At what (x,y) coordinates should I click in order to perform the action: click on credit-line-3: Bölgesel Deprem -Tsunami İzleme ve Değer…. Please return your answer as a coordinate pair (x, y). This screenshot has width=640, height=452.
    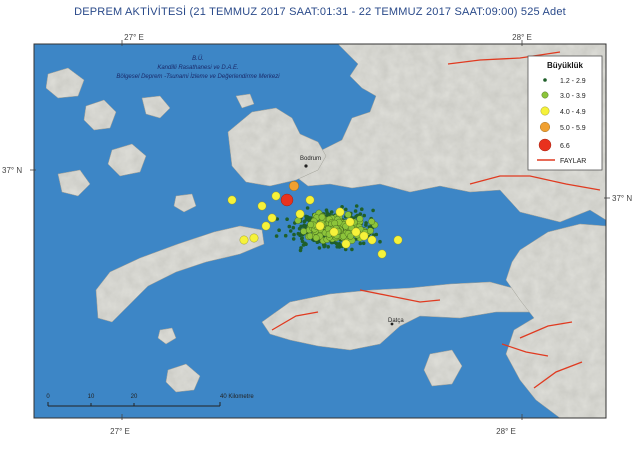
    Looking at the image, I should click on (198, 76).